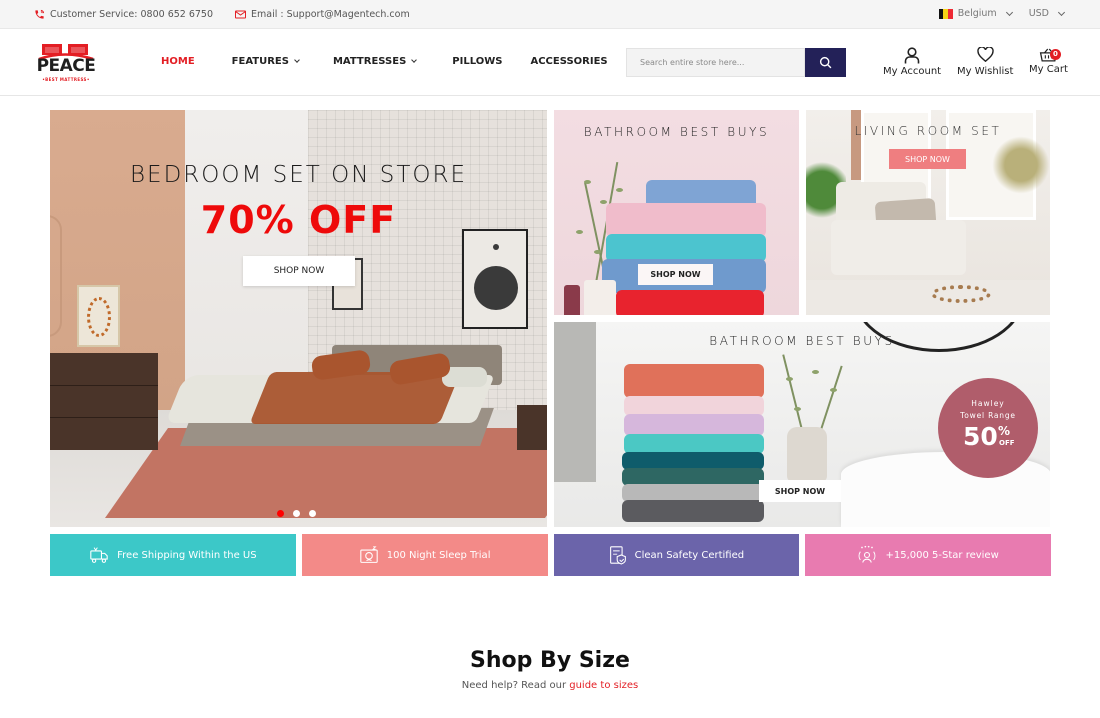  I want to click on size-guide-link: guide to sizes, so click(603, 685).